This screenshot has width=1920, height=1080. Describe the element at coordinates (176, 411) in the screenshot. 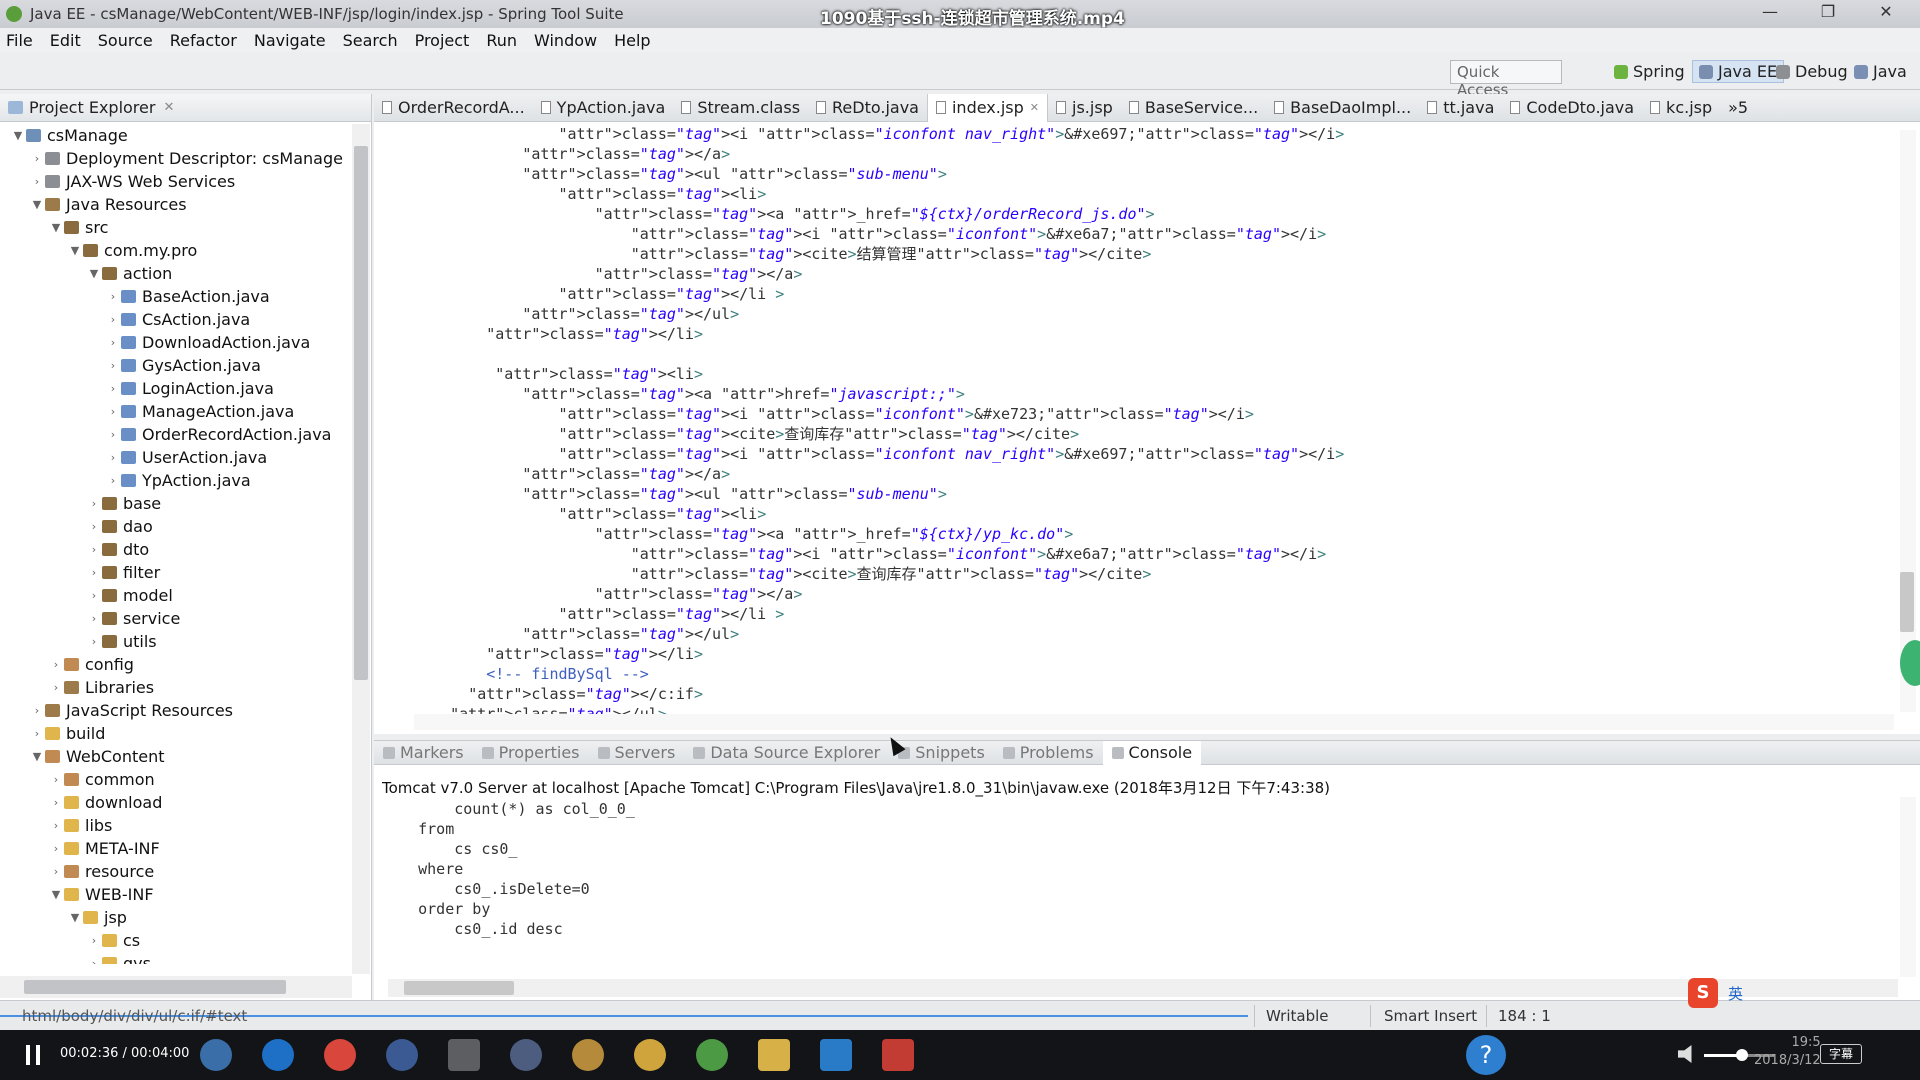

I see `tree-item: › ManageAction.java` at that location.